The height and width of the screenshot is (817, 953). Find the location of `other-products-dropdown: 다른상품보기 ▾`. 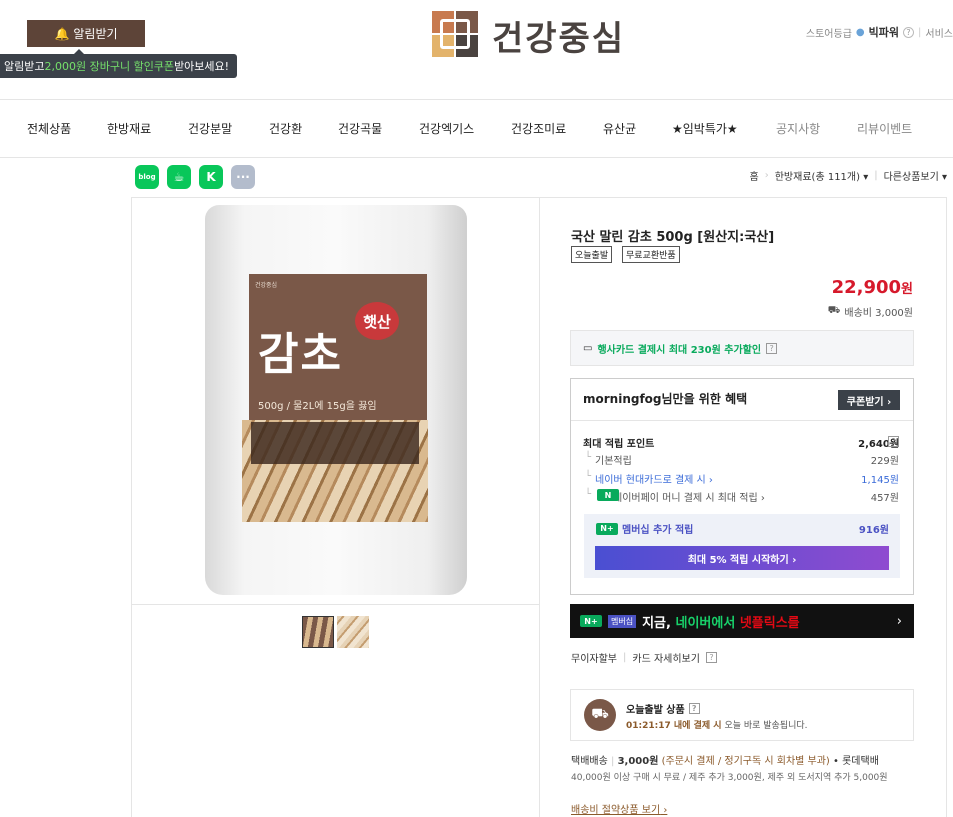

other-products-dropdown: 다른상품보기 ▾ is located at coordinates (915, 175).